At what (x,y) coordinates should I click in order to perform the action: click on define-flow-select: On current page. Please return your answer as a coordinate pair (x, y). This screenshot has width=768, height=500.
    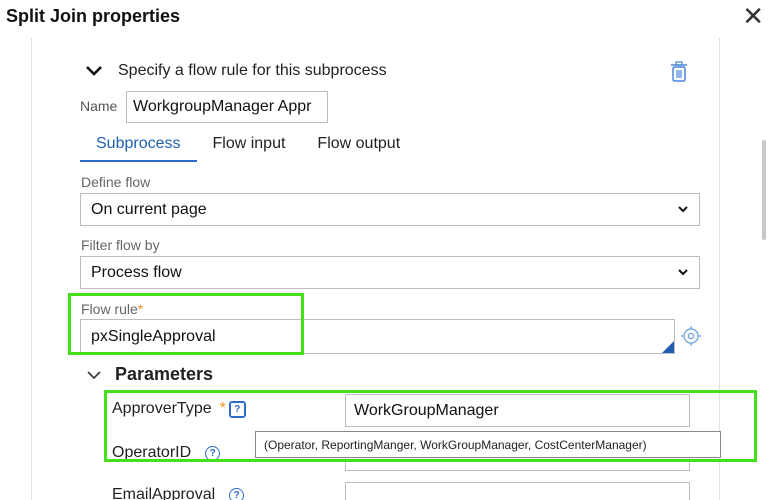
    Looking at the image, I should click on (390, 209).